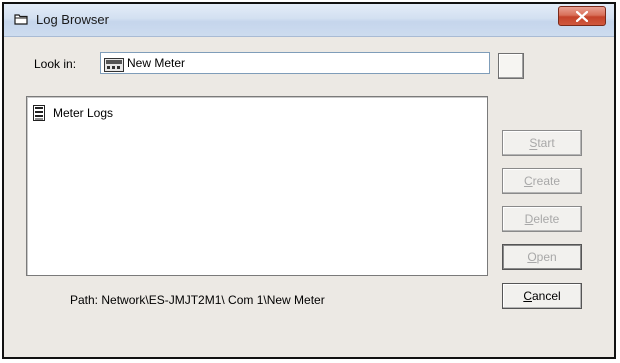  What do you see at coordinates (72, 19) in the screenshot?
I see `window-title: Log Browser` at bounding box center [72, 19].